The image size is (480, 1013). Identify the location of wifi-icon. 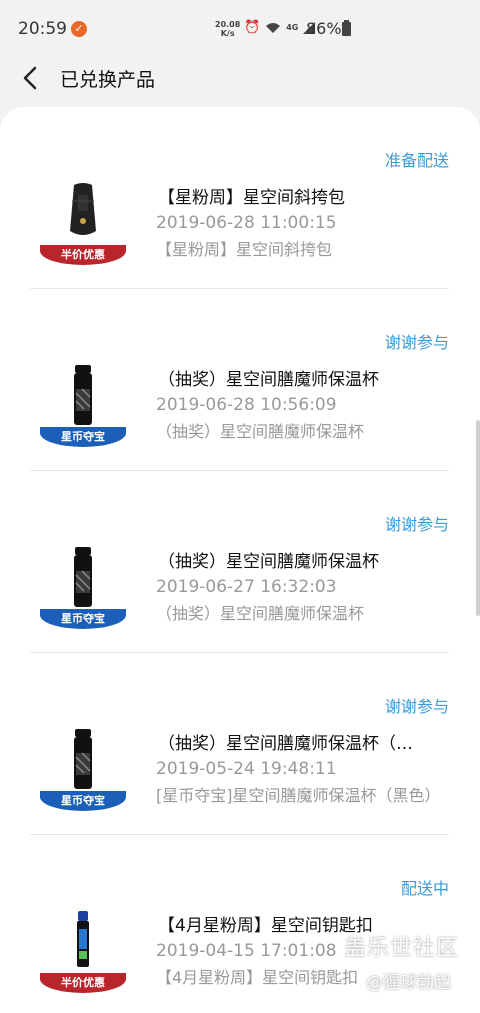
(273, 27).